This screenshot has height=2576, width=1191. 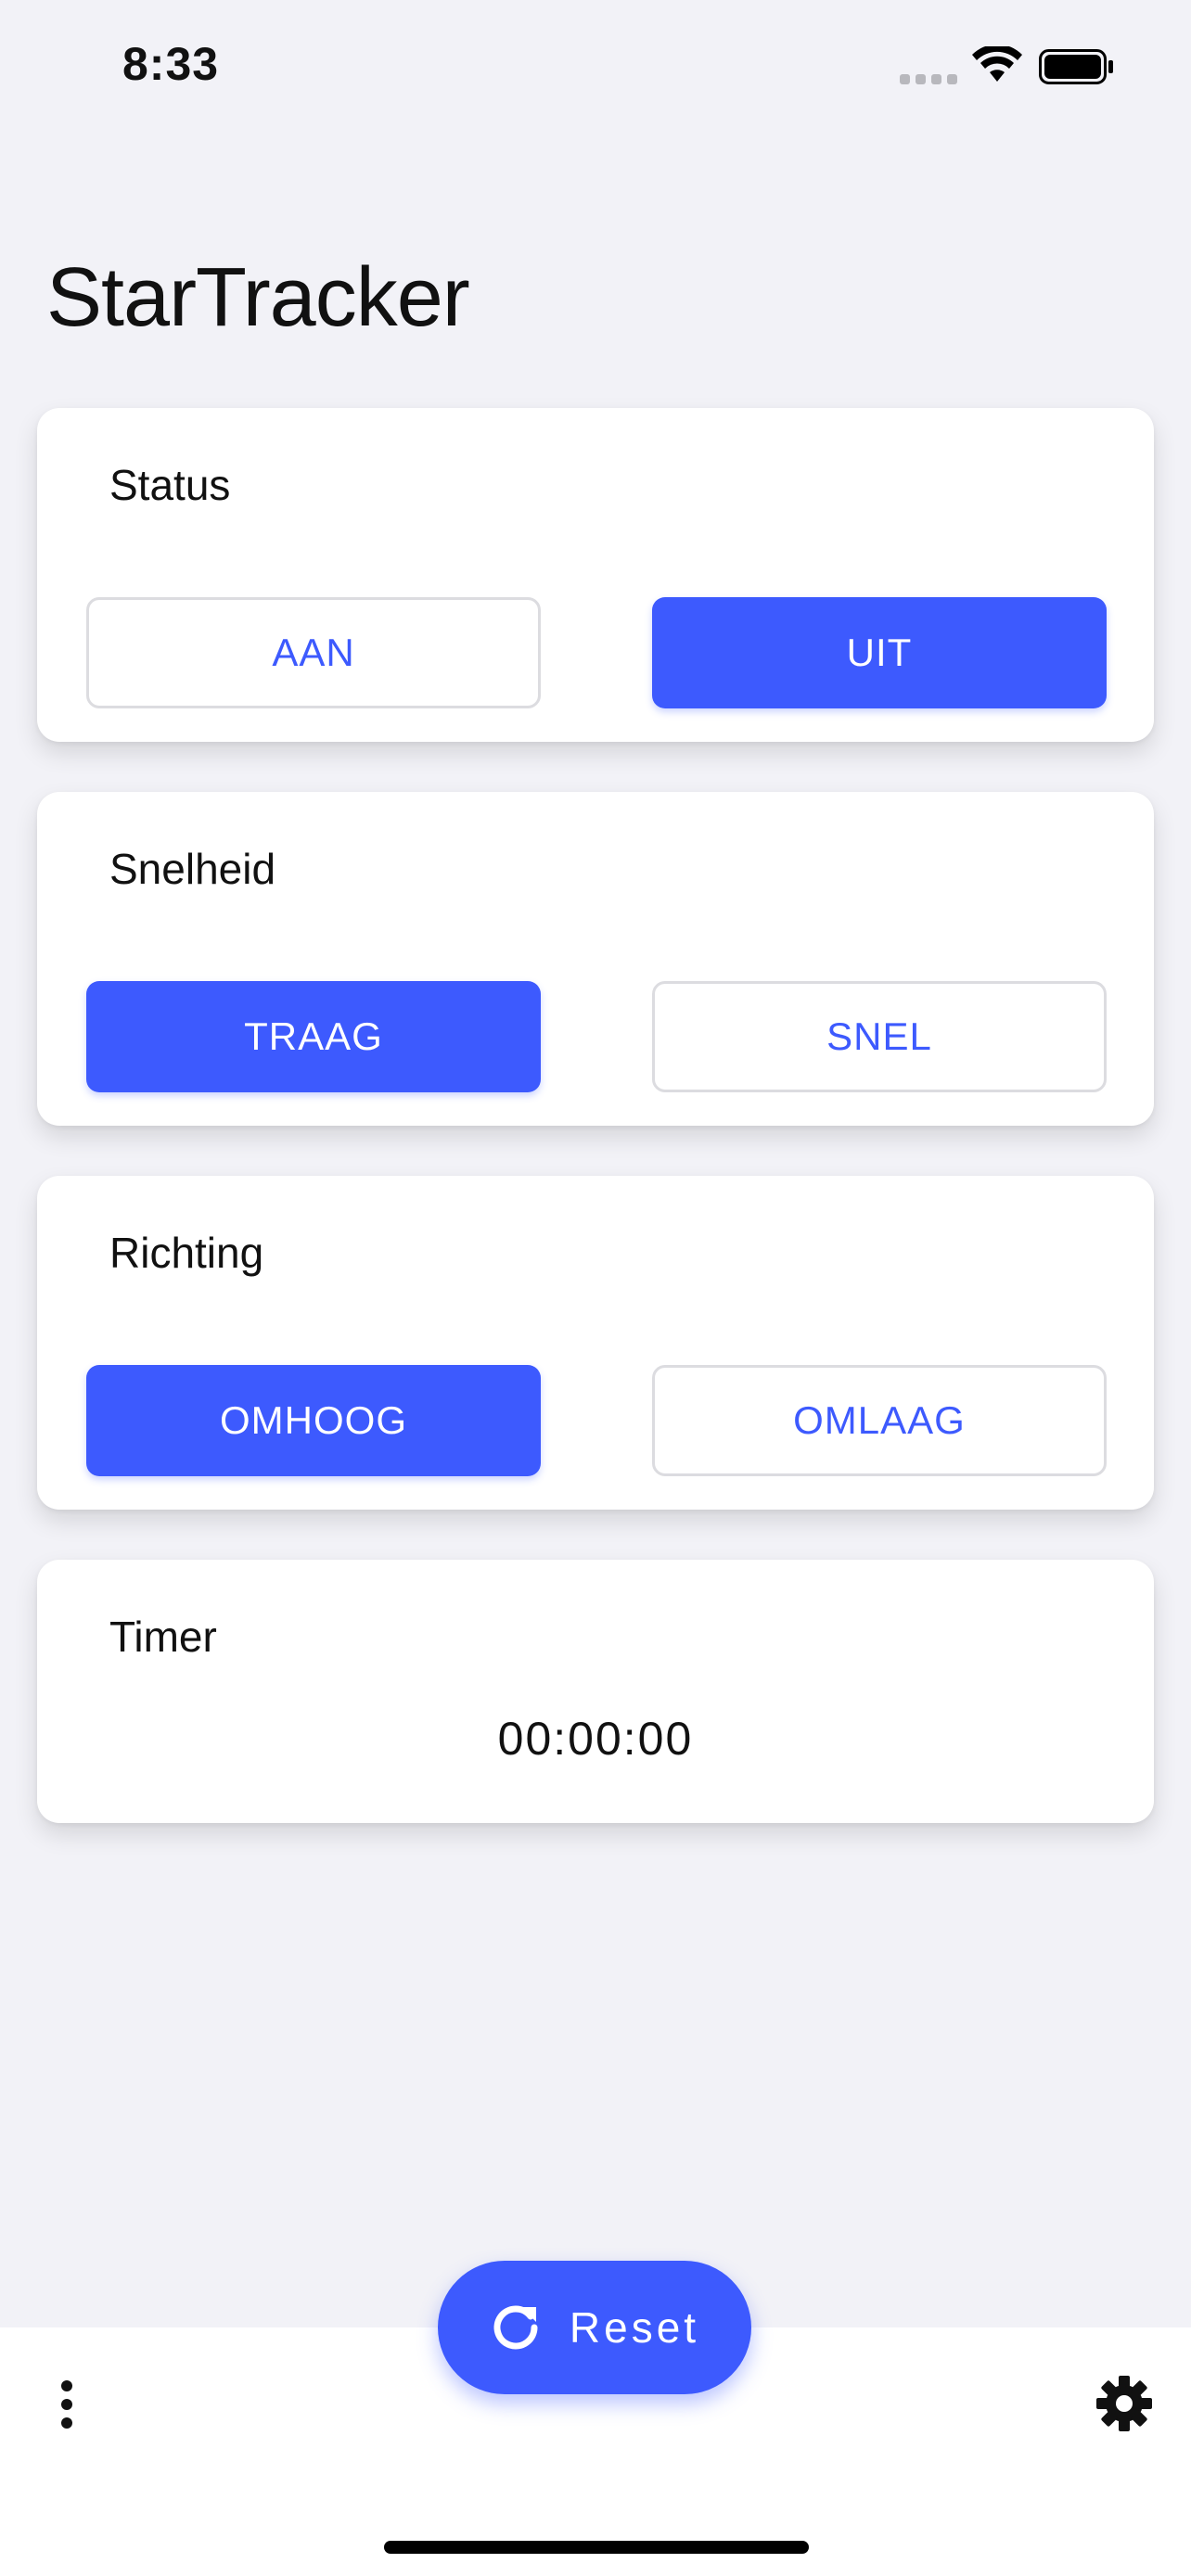 I want to click on status-time: 8:33, so click(x=171, y=64).